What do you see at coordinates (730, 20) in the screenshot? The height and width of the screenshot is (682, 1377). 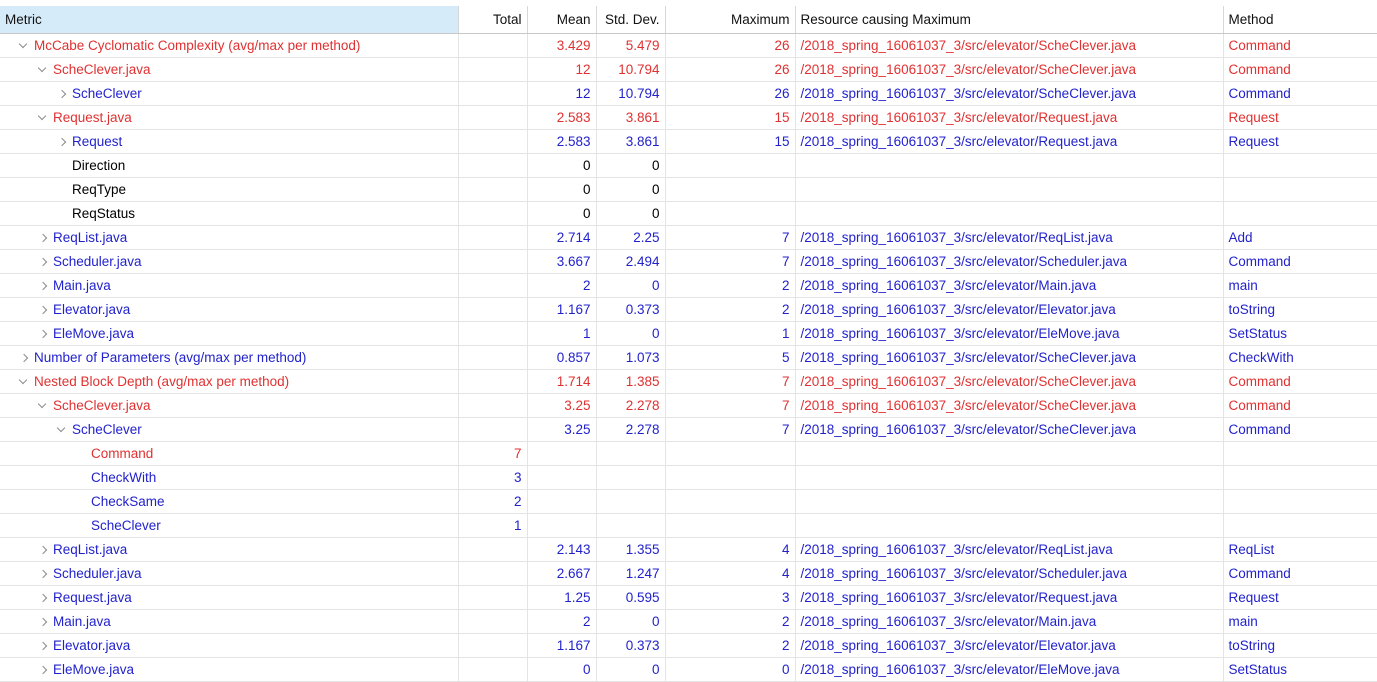 I see `column-header-maximum: Maximum` at bounding box center [730, 20].